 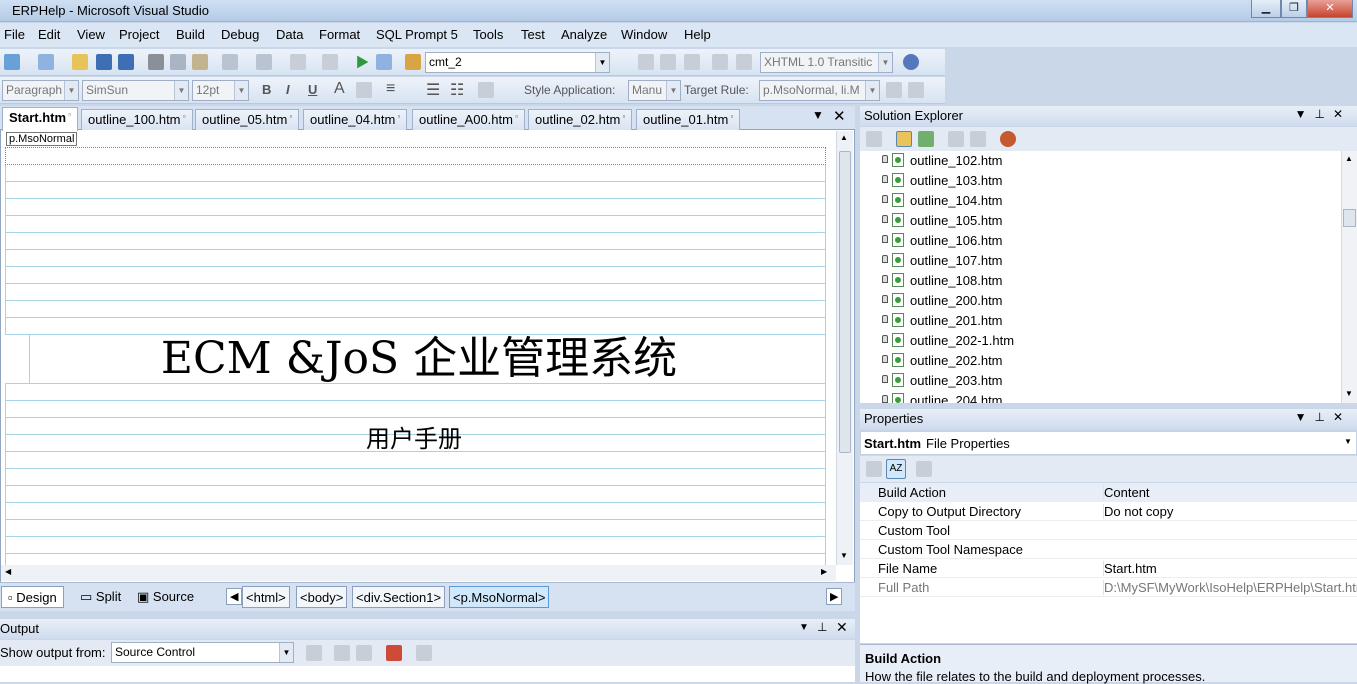 What do you see at coordinates (744, 62) in the screenshot?
I see `format-selection-icon` at bounding box center [744, 62].